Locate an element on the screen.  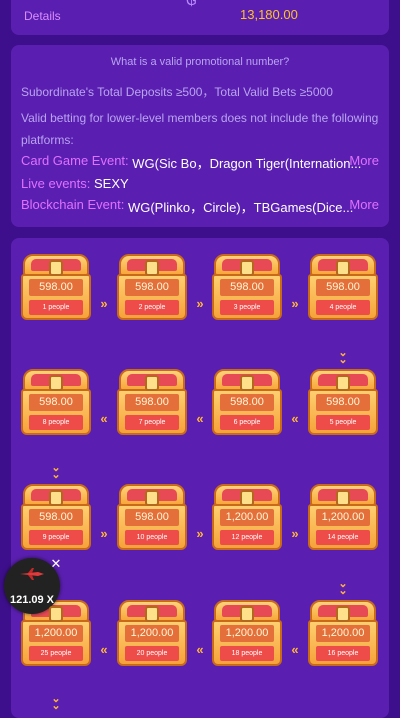
treasure-chest: 1,200.00 14 people is located at coordinates (343, 517).